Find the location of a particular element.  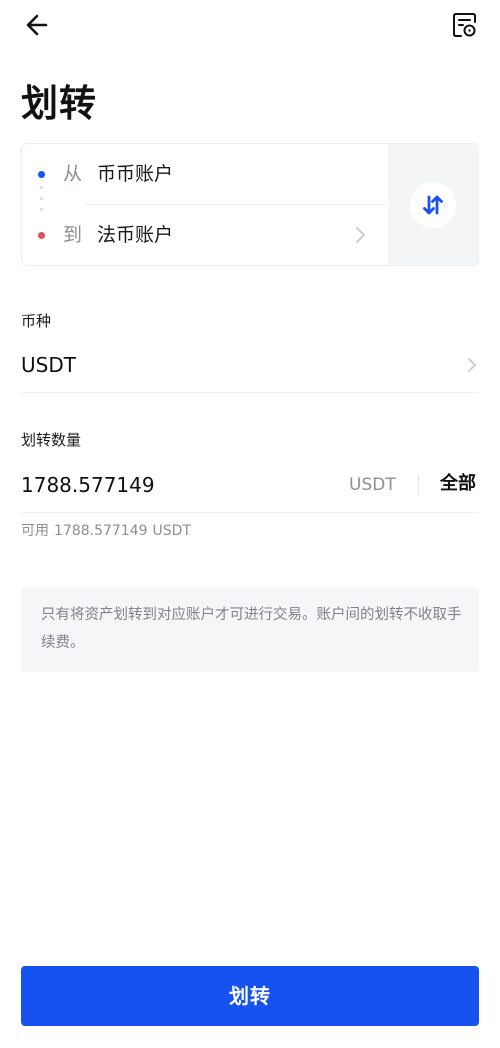

to-prefix-label: 到 is located at coordinates (73, 235).